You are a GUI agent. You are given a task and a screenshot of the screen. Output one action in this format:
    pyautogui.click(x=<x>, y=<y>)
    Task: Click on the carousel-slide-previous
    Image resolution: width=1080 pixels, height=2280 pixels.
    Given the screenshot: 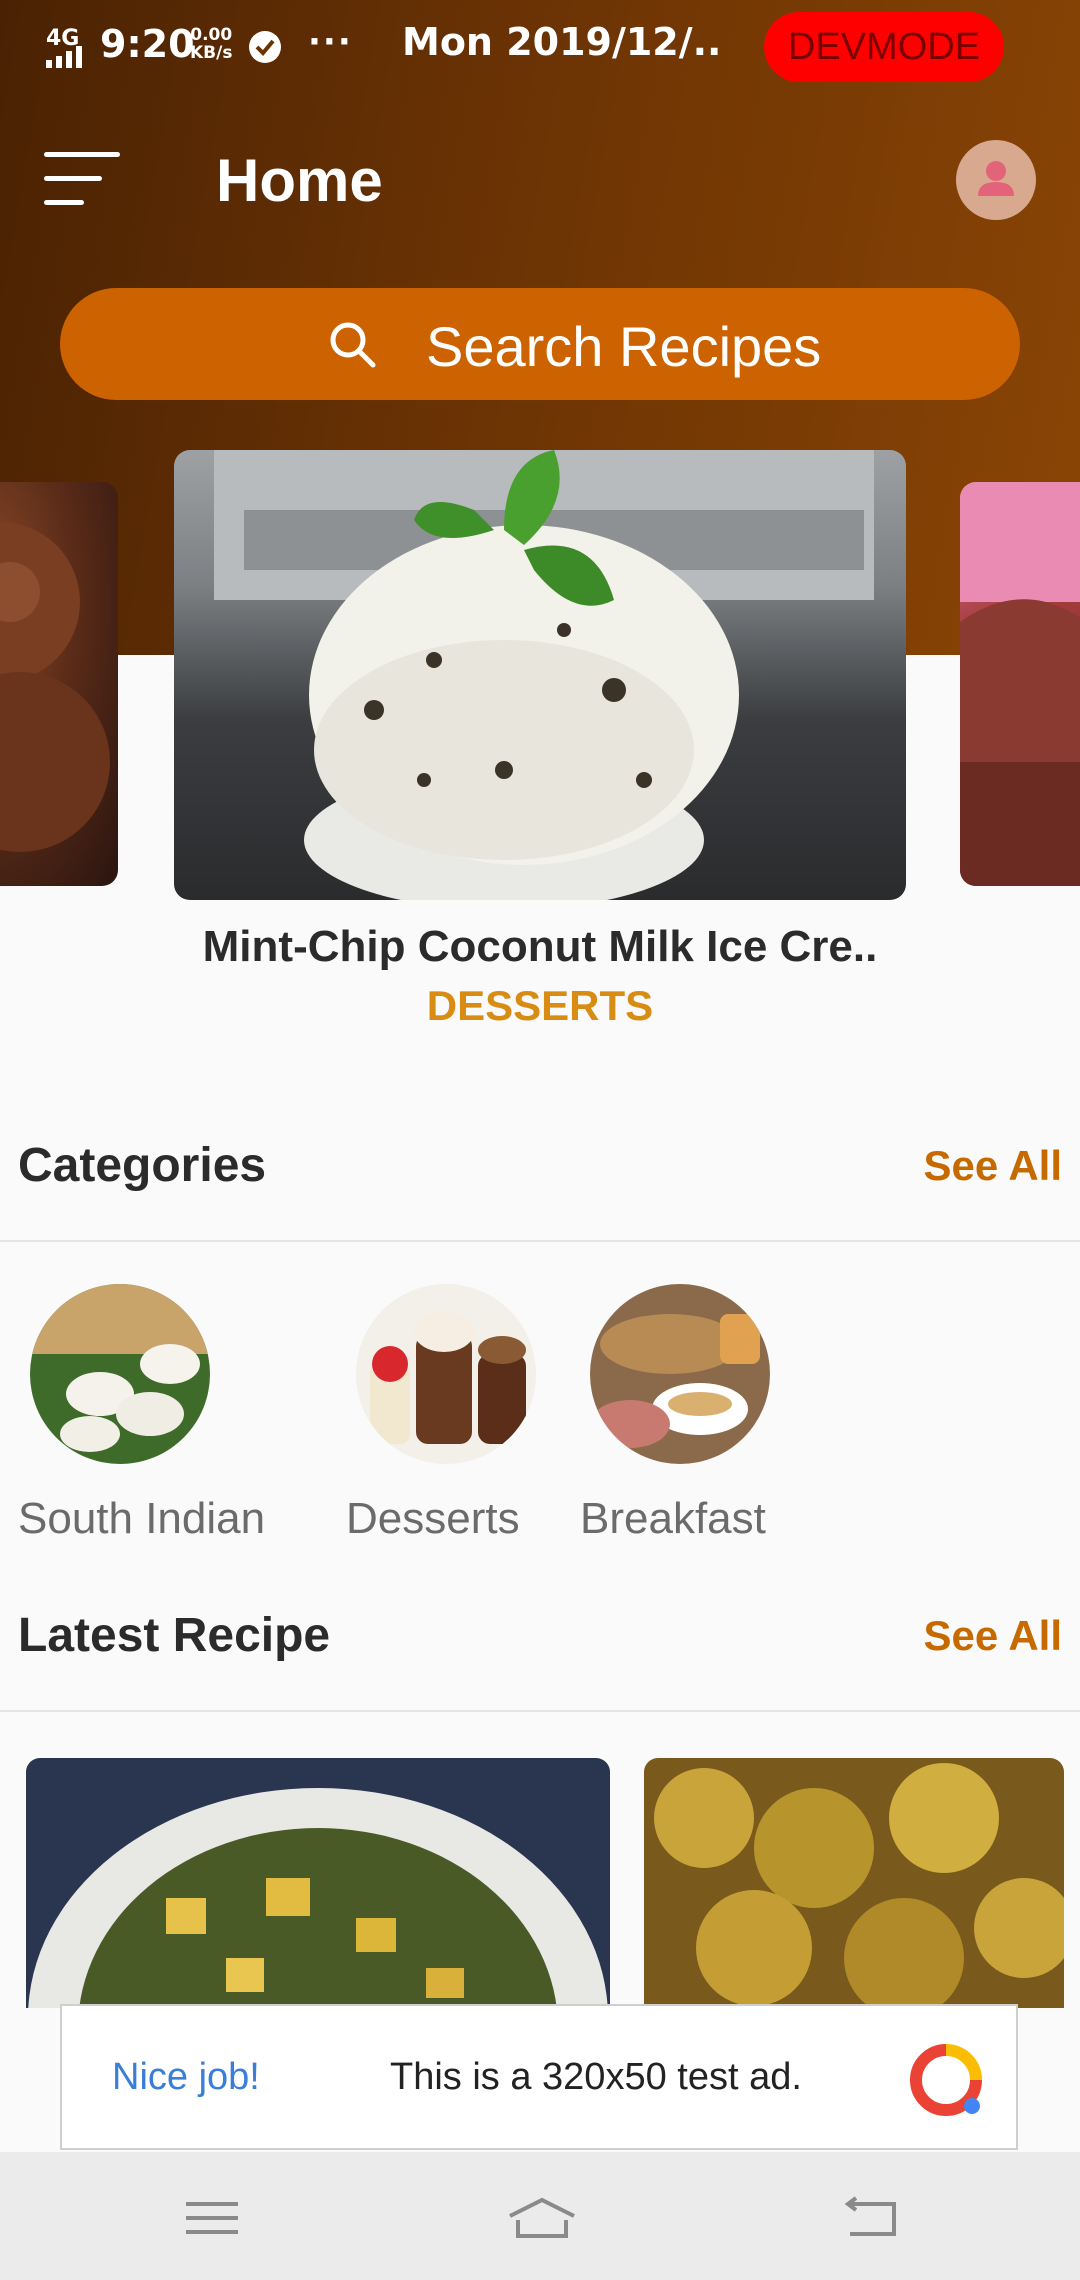 What is the action you would take?
    pyautogui.click(x=59, y=684)
    